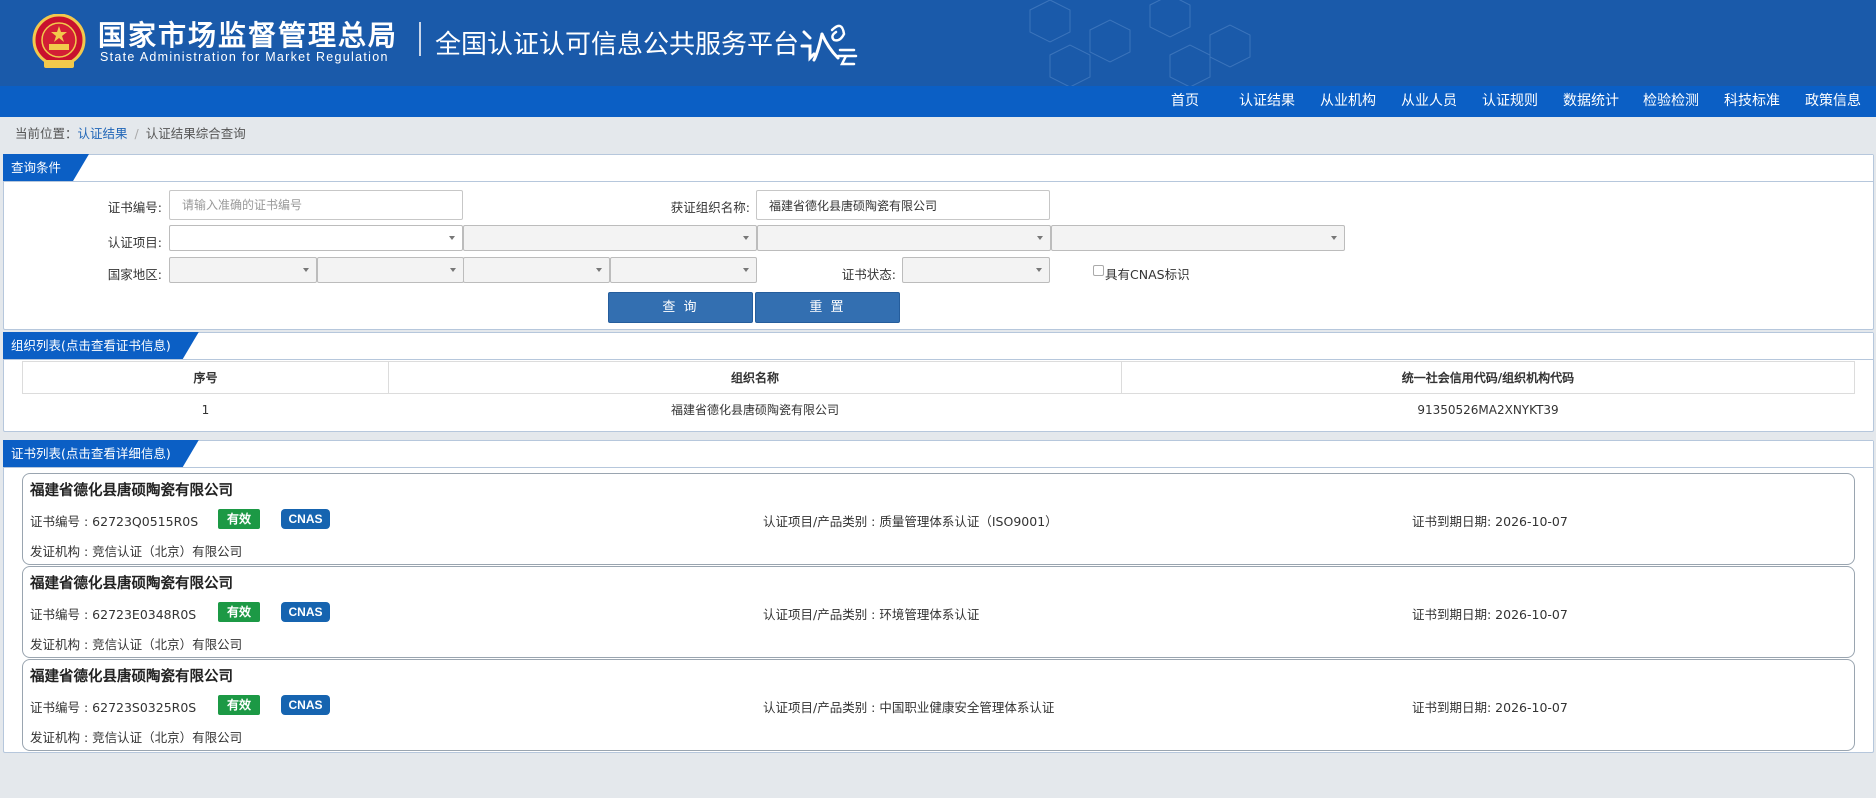 This screenshot has width=1876, height=798. Describe the element at coordinates (195, 133) in the screenshot. I see `breadcrumb-current: 认证结果综合查询` at that location.